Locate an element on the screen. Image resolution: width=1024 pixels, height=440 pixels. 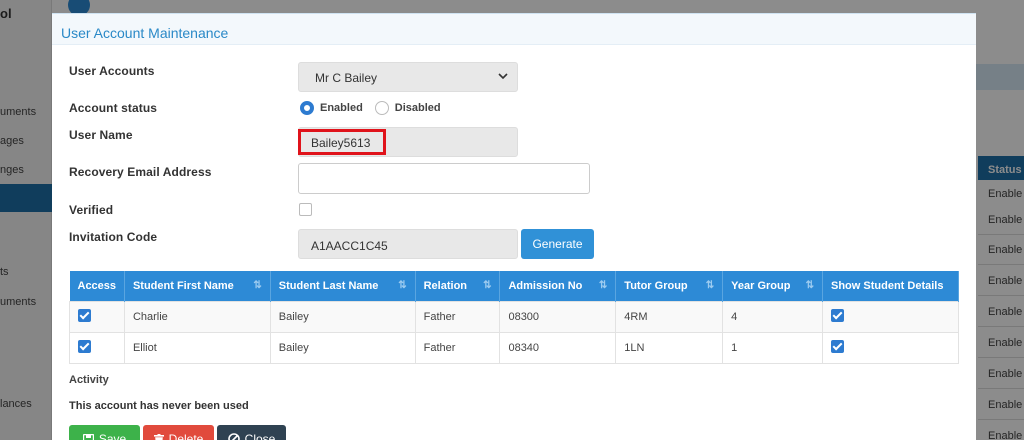
column-header-show-details: Show Student Details is located at coordinates (890, 286).